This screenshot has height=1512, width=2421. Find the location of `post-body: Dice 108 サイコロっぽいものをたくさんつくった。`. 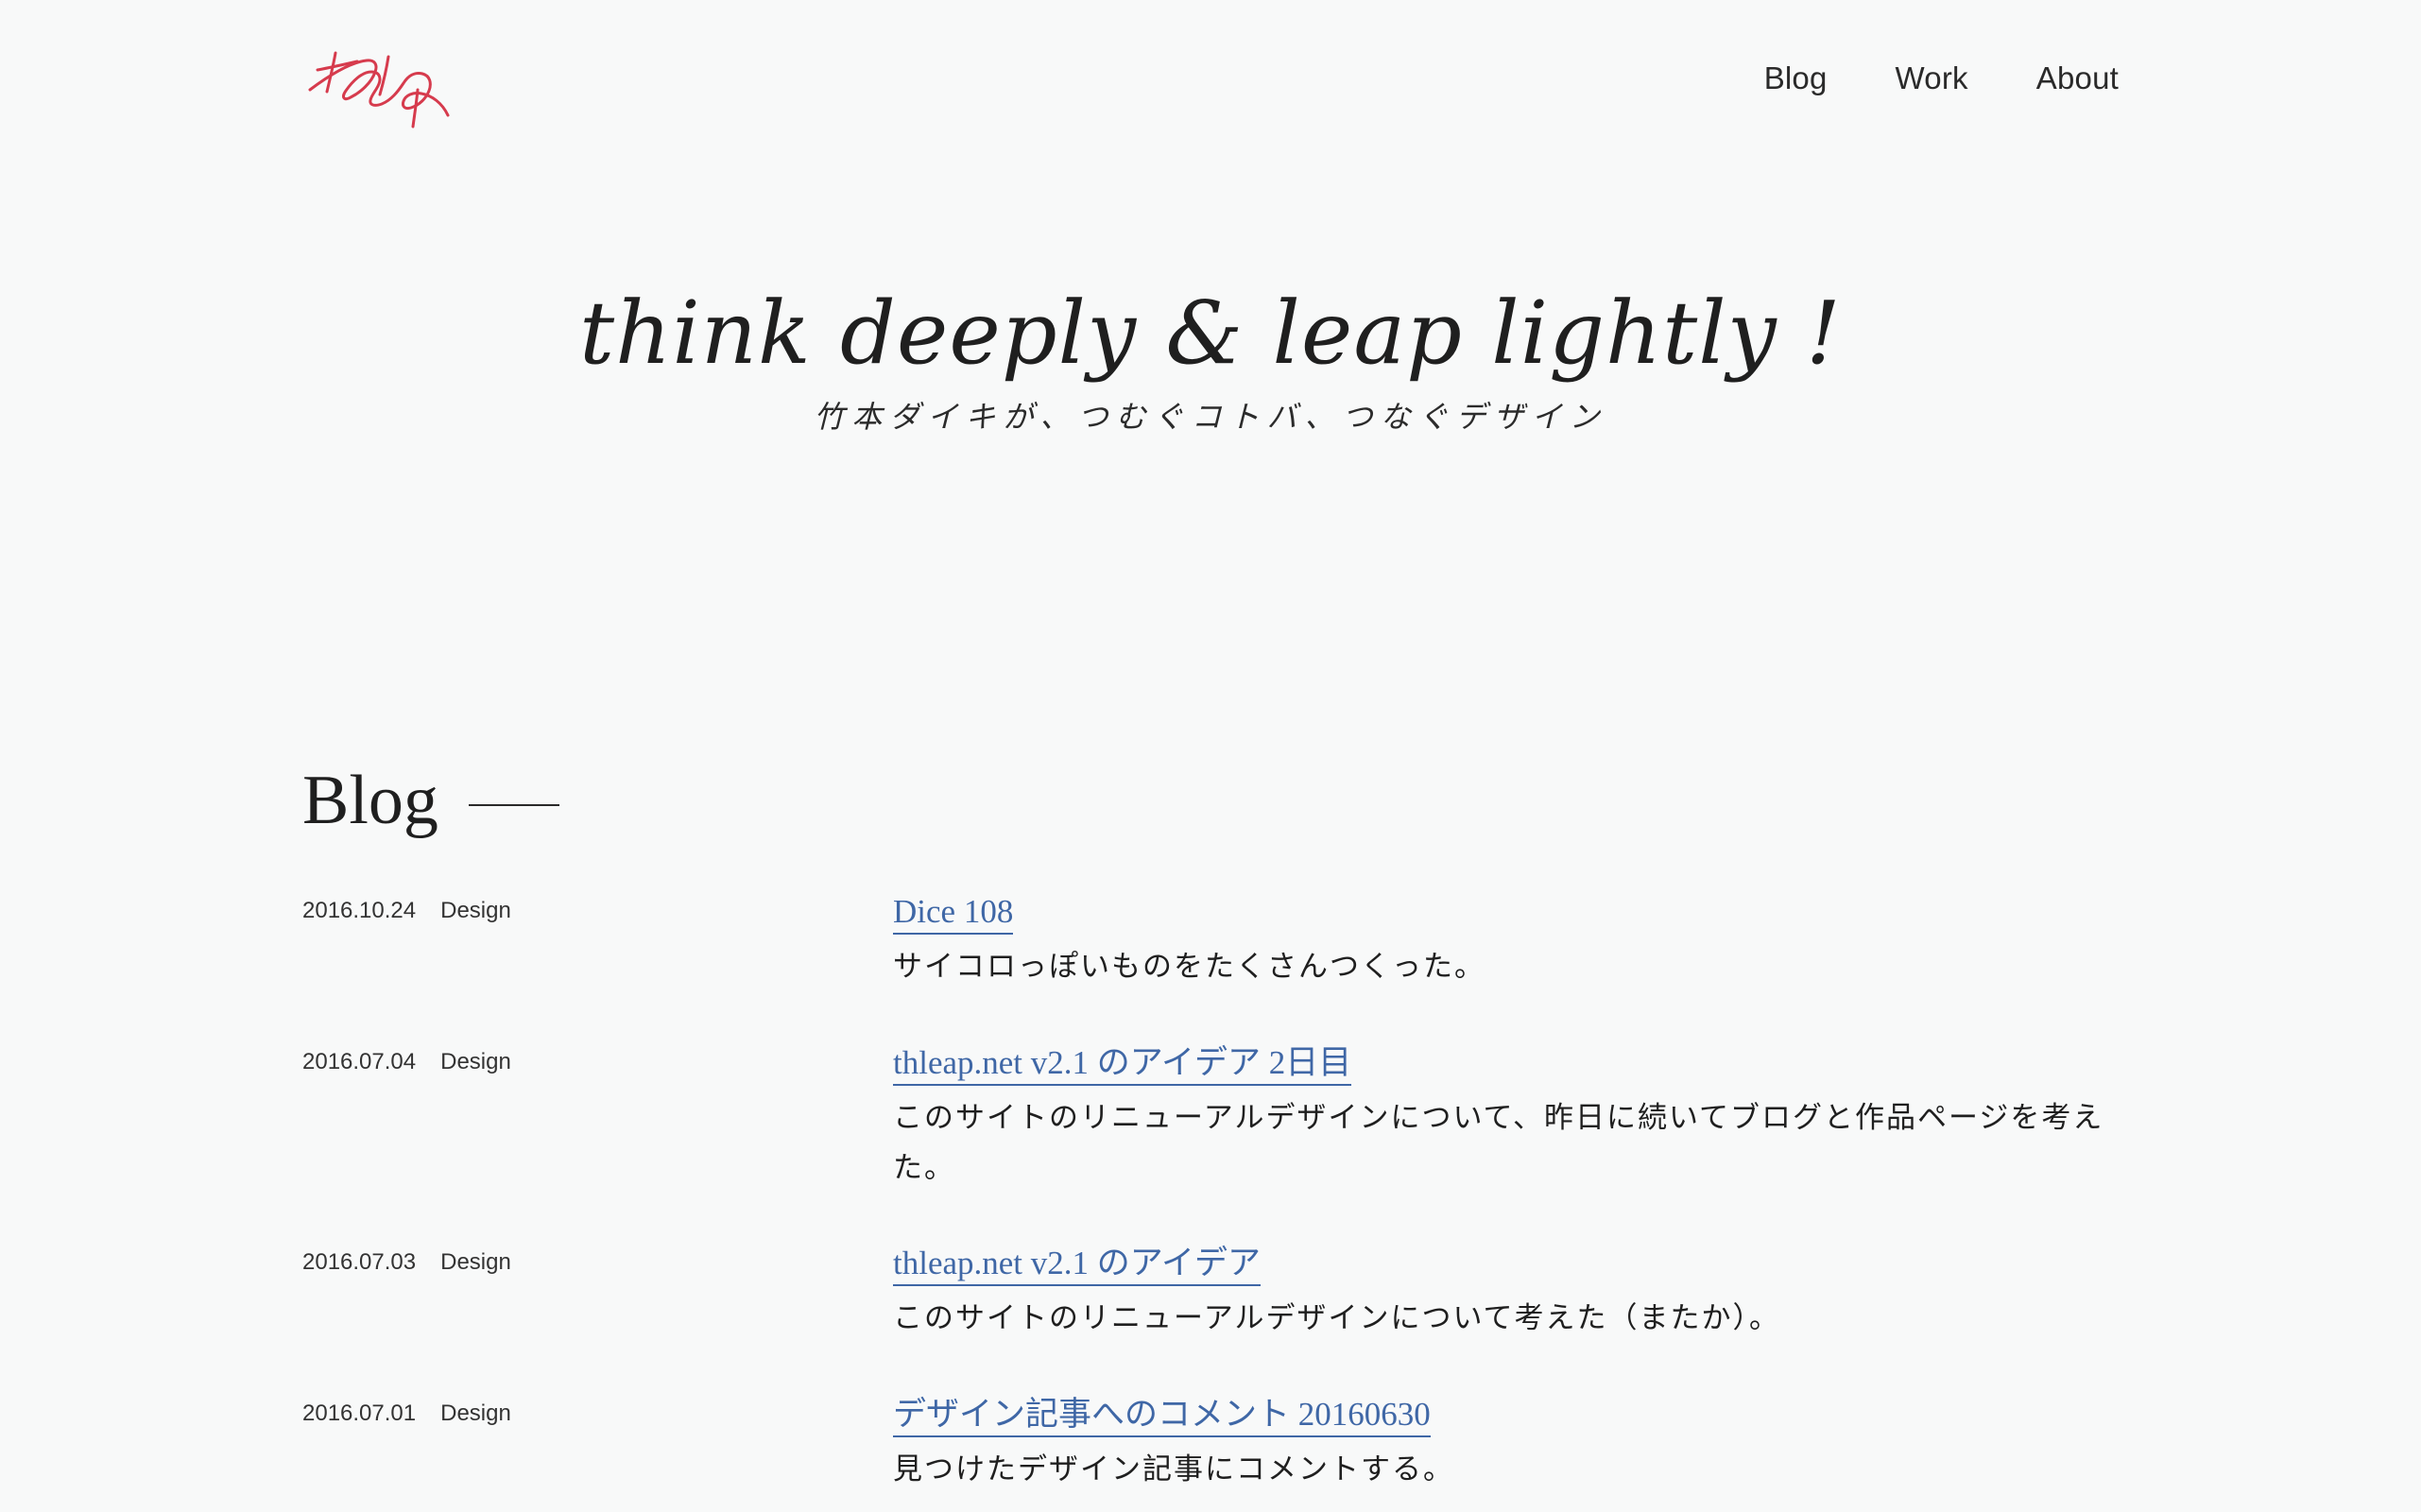

post-body: Dice 108 サイコロっぽいものをたくさんつくった。 is located at coordinates (1502, 942).